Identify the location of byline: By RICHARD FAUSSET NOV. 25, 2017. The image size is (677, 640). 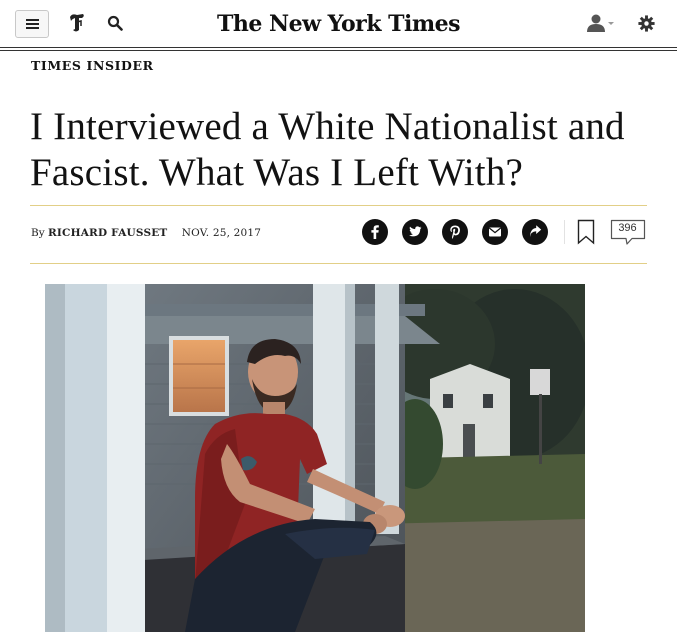
(146, 233).